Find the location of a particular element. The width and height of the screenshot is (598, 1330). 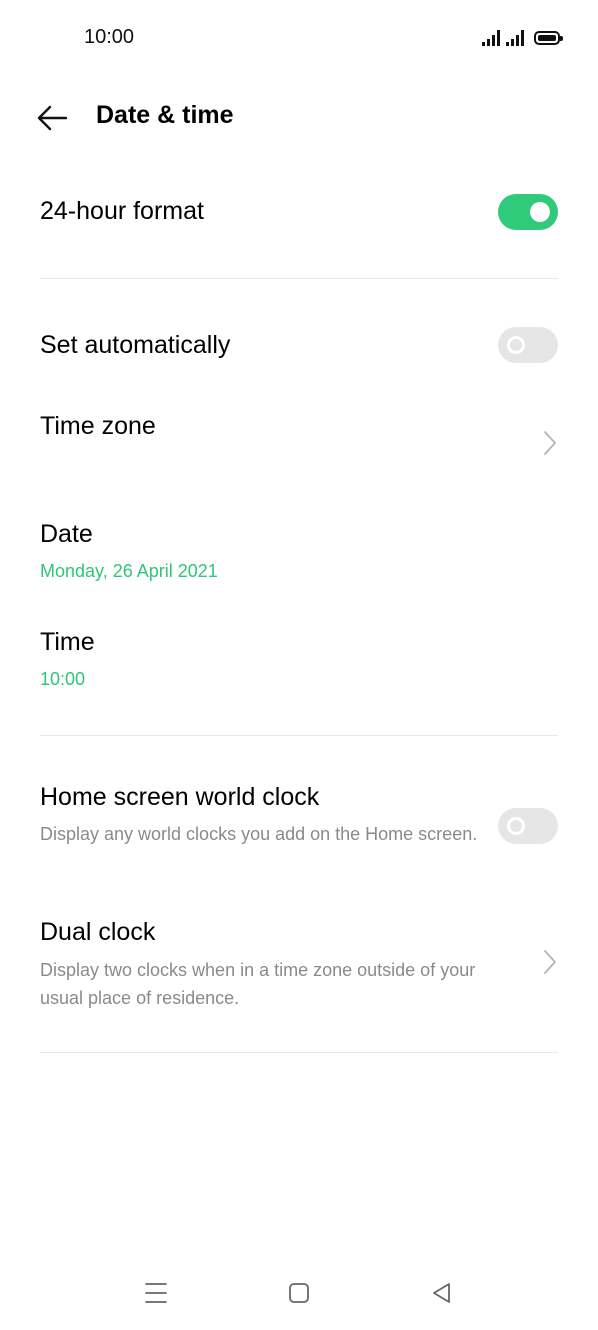

menu-icon is located at coordinates (156, 1293).